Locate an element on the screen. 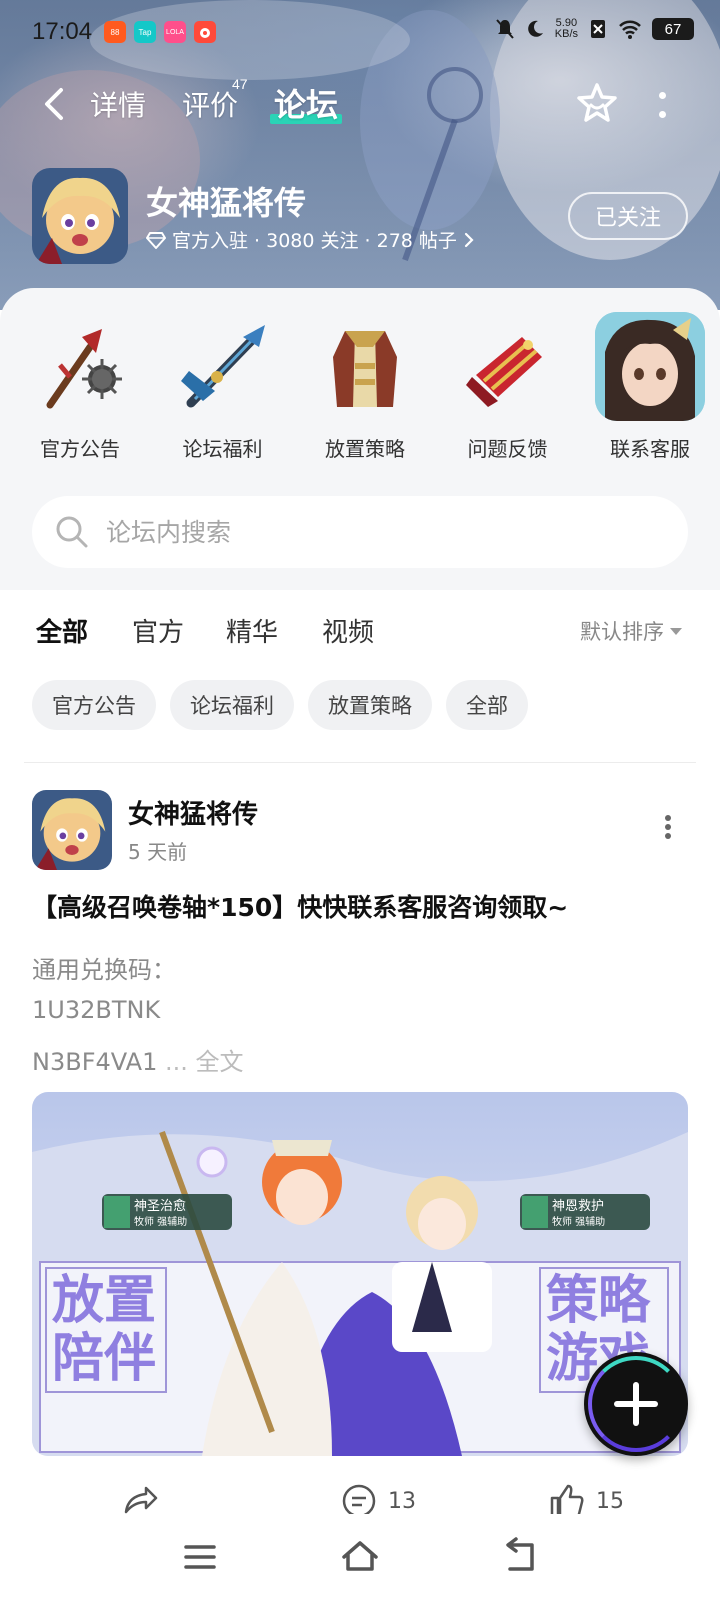 This screenshot has width=720, height=1600. diamond-icon is located at coordinates (156, 240).